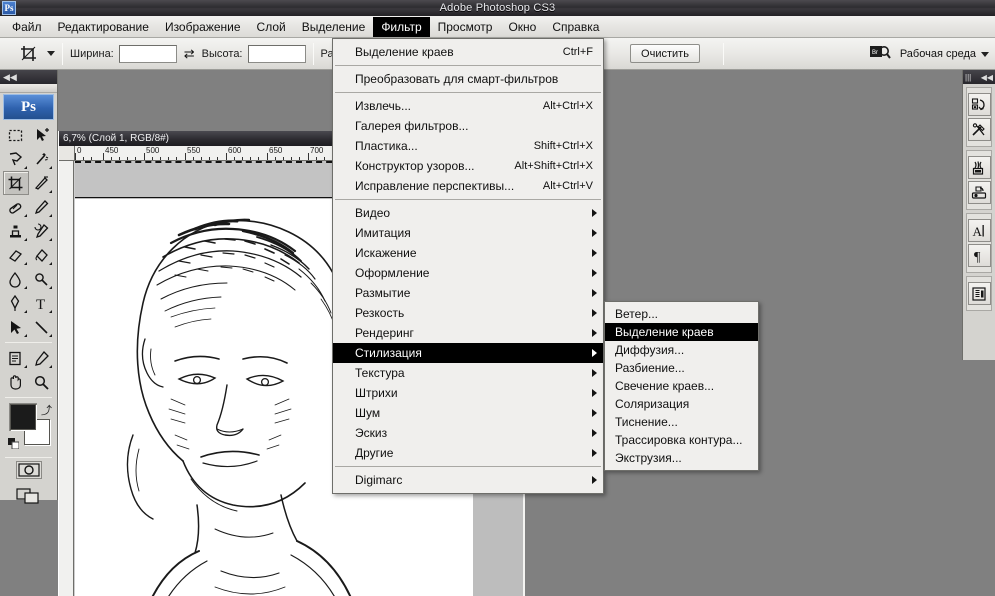 The height and width of the screenshot is (596, 995). Describe the element at coordinates (468, 480) in the screenshot. I see `menu-item-digimarc: Digimarc` at that location.